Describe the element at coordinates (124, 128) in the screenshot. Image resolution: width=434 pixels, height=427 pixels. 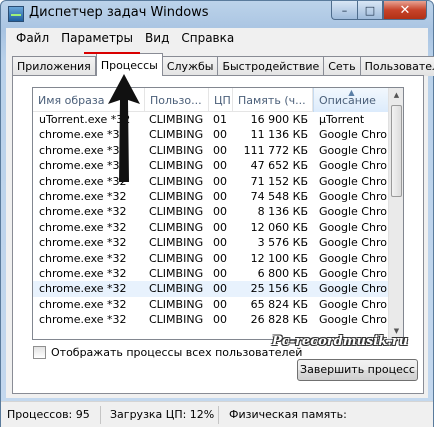
I see `black-arrow-annotation` at that location.